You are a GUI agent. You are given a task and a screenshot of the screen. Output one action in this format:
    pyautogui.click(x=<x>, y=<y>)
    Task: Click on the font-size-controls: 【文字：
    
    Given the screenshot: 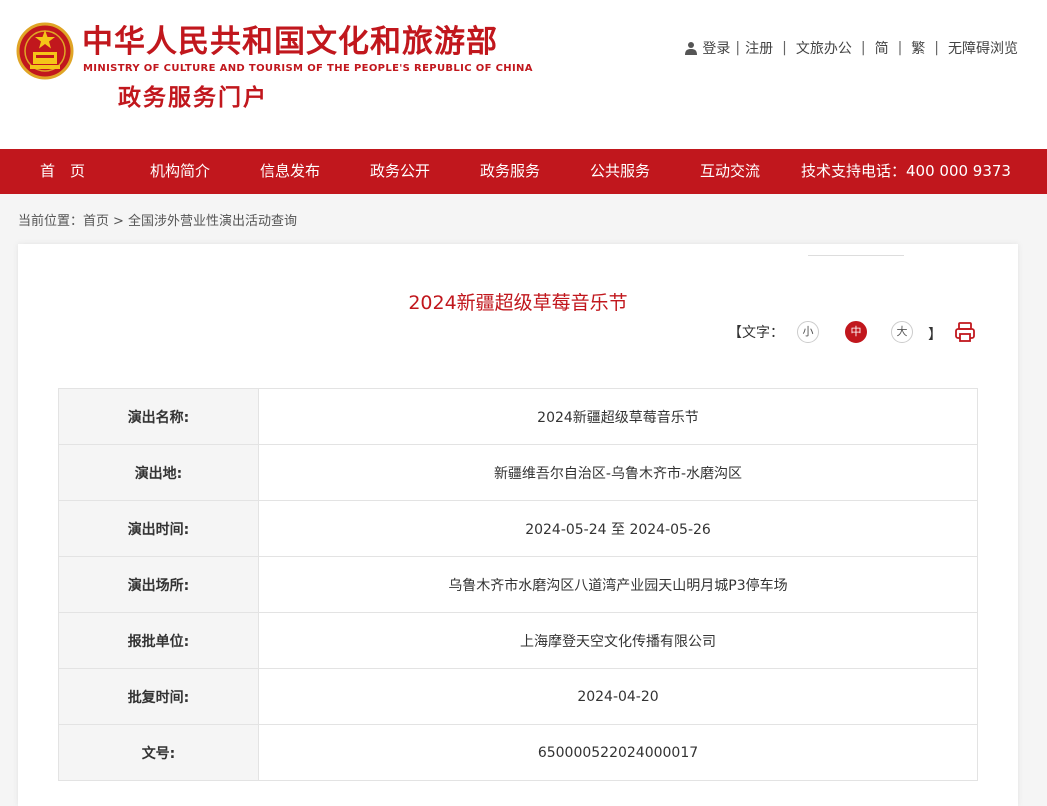 What is the action you would take?
    pyautogui.click(x=756, y=332)
    